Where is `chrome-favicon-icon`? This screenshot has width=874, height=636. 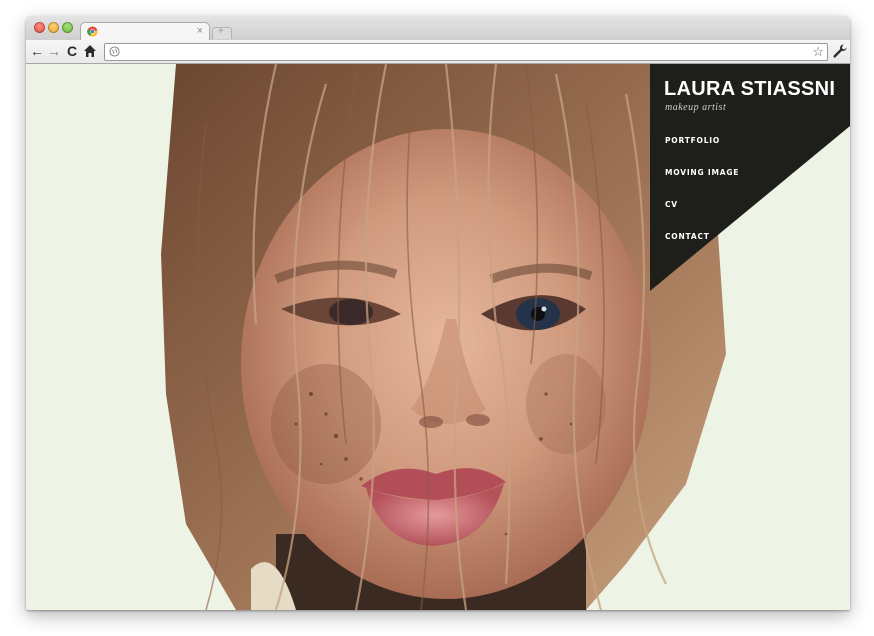 chrome-favicon-icon is located at coordinates (92, 31).